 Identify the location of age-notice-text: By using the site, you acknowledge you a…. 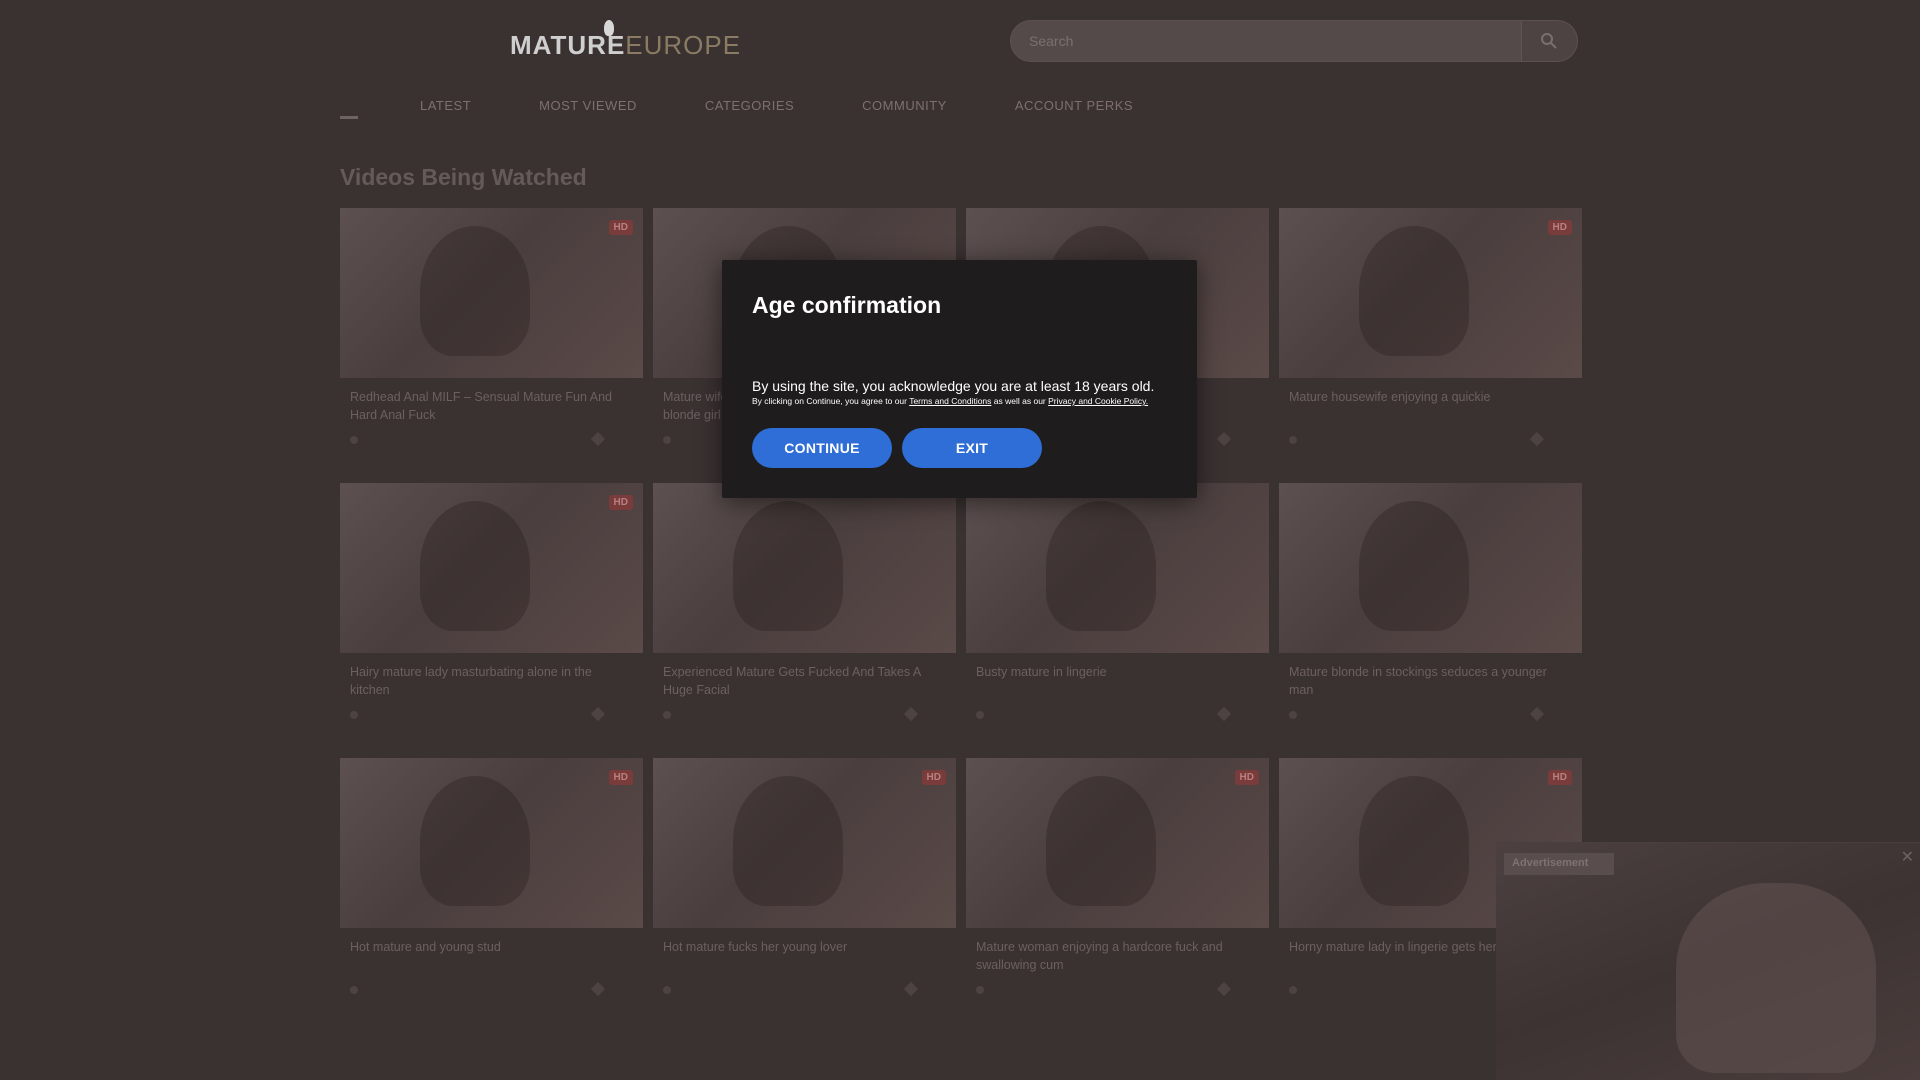
(953, 386).